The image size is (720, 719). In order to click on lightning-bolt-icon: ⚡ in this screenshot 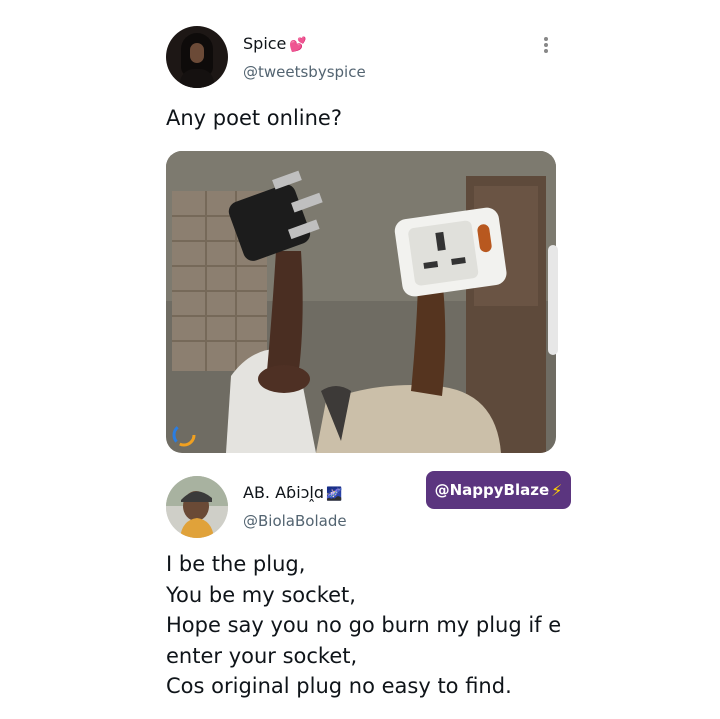, I will do `click(557, 490)`.